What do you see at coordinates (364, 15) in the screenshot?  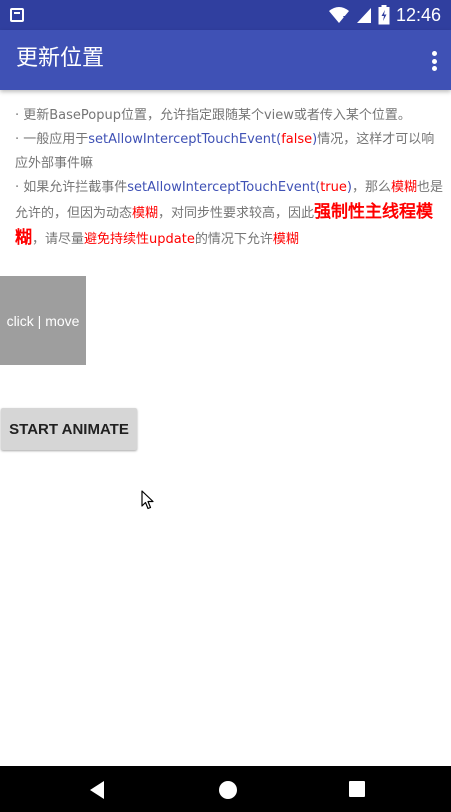 I see `signal-icon` at bounding box center [364, 15].